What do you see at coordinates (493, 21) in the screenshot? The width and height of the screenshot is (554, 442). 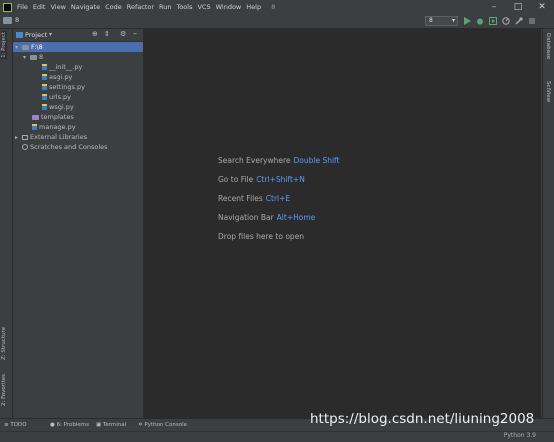 I see `coverage-icon` at bounding box center [493, 21].